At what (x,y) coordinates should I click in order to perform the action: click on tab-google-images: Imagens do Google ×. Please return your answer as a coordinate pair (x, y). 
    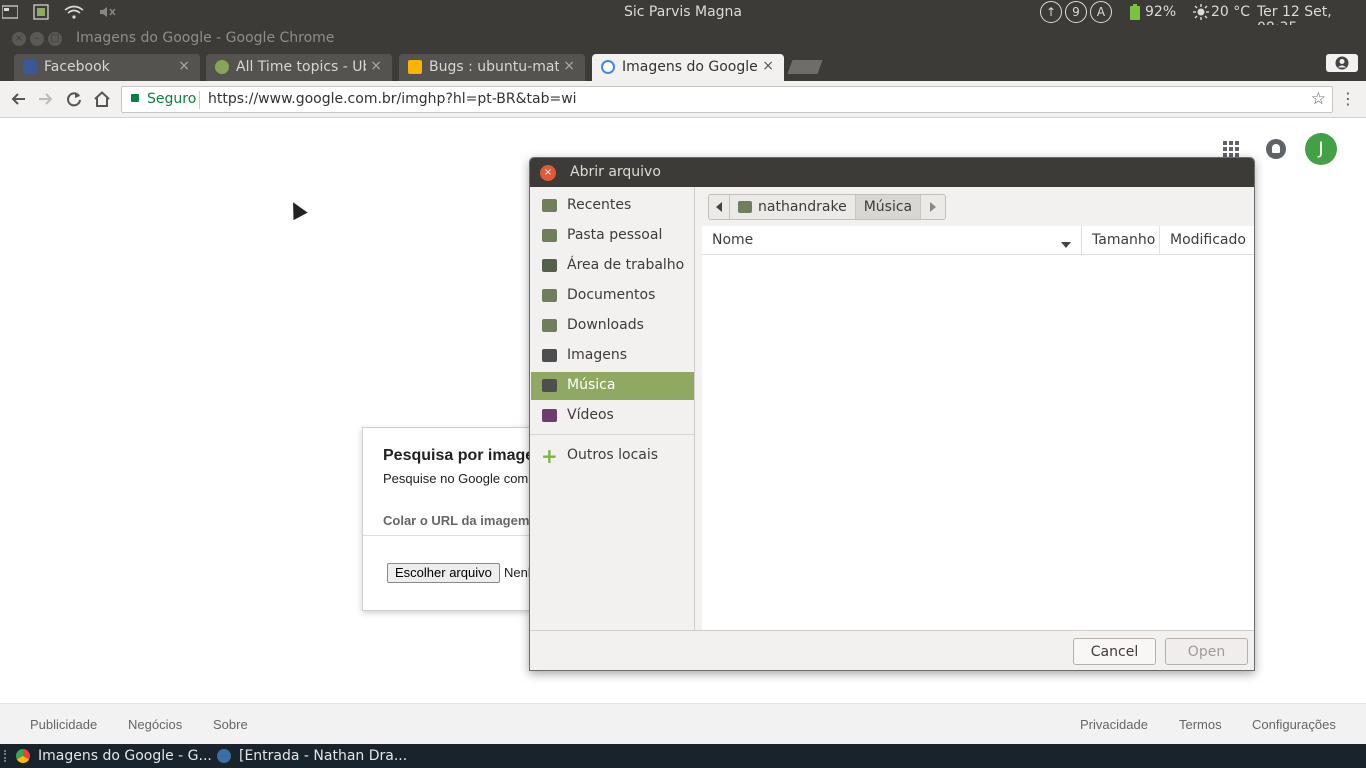
    Looking at the image, I should click on (688, 67).